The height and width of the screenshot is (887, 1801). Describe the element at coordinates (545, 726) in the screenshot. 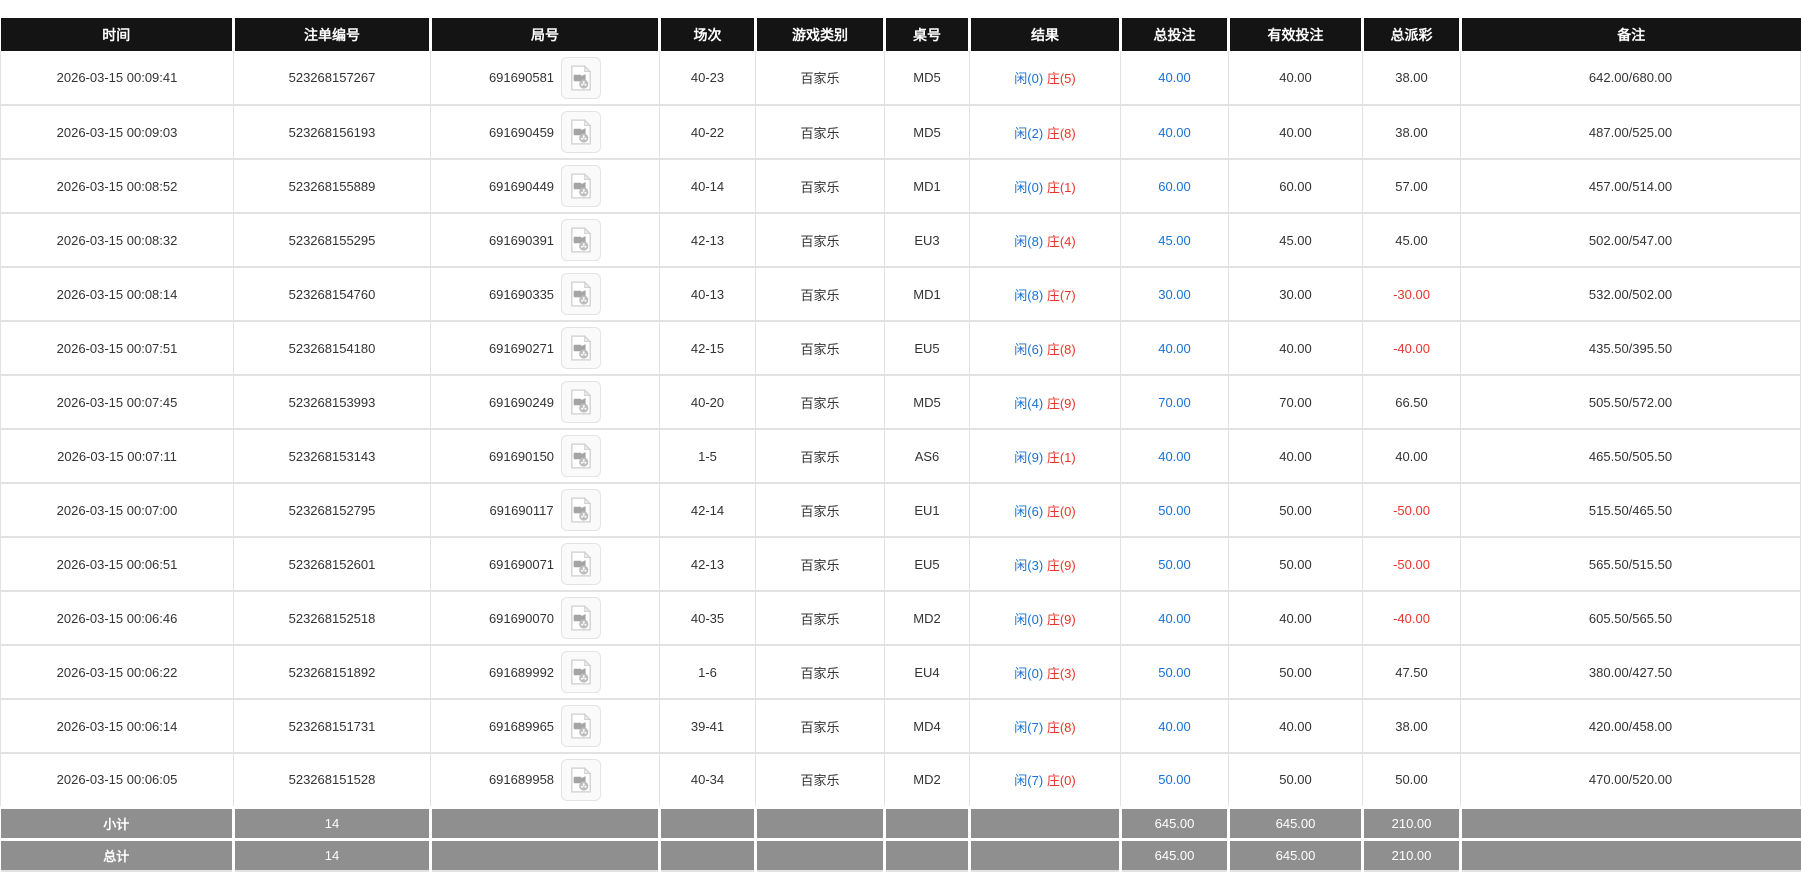

I see `cell-round-id: 691689965` at that location.